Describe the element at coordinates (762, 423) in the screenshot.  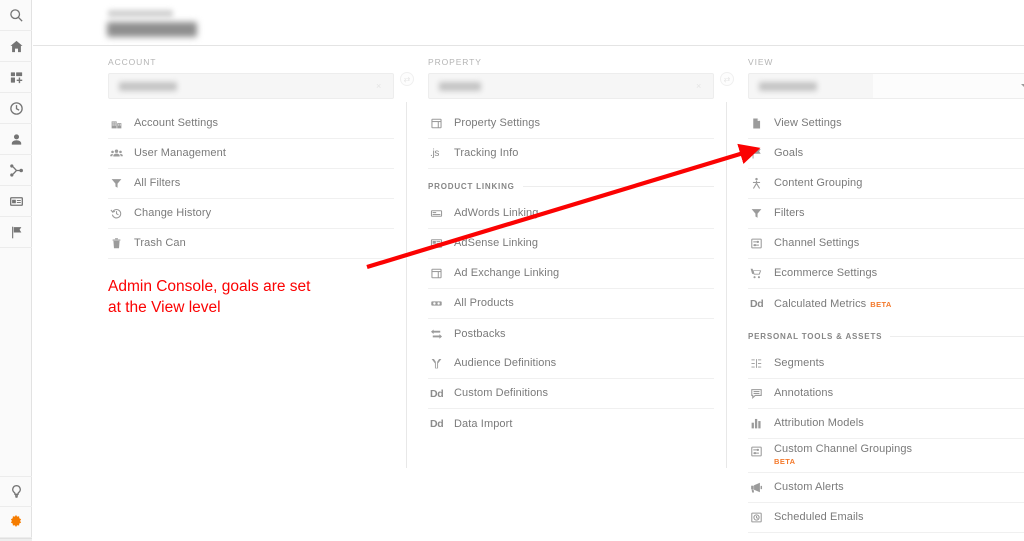
I see `bar-chart-icon` at that location.